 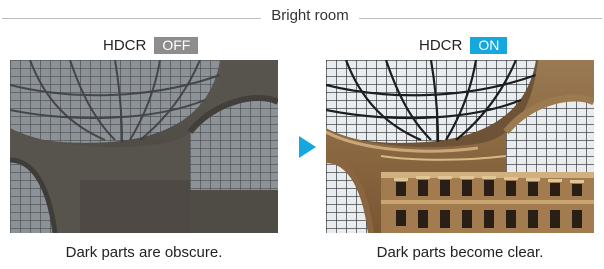 What do you see at coordinates (144, 252) in the screenshot?
I see `caption-off: Dark parts are obscure.` at bounding box center [144, 252].